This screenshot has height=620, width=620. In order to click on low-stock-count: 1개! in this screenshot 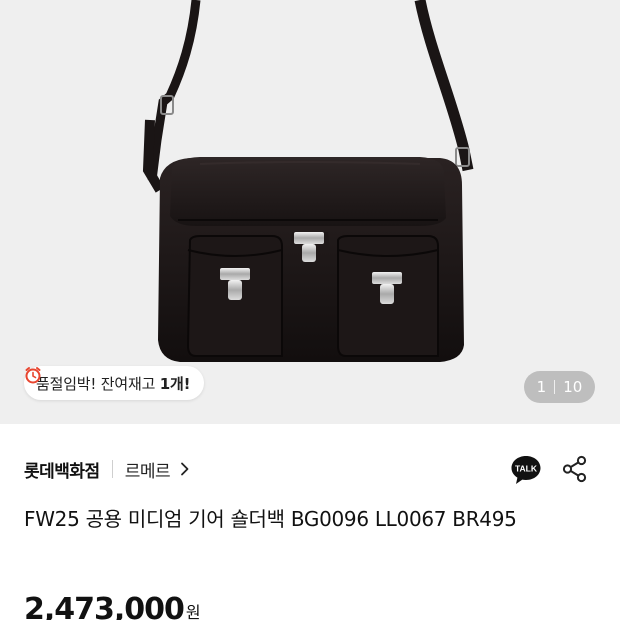, I will do `click(175, 383)`.